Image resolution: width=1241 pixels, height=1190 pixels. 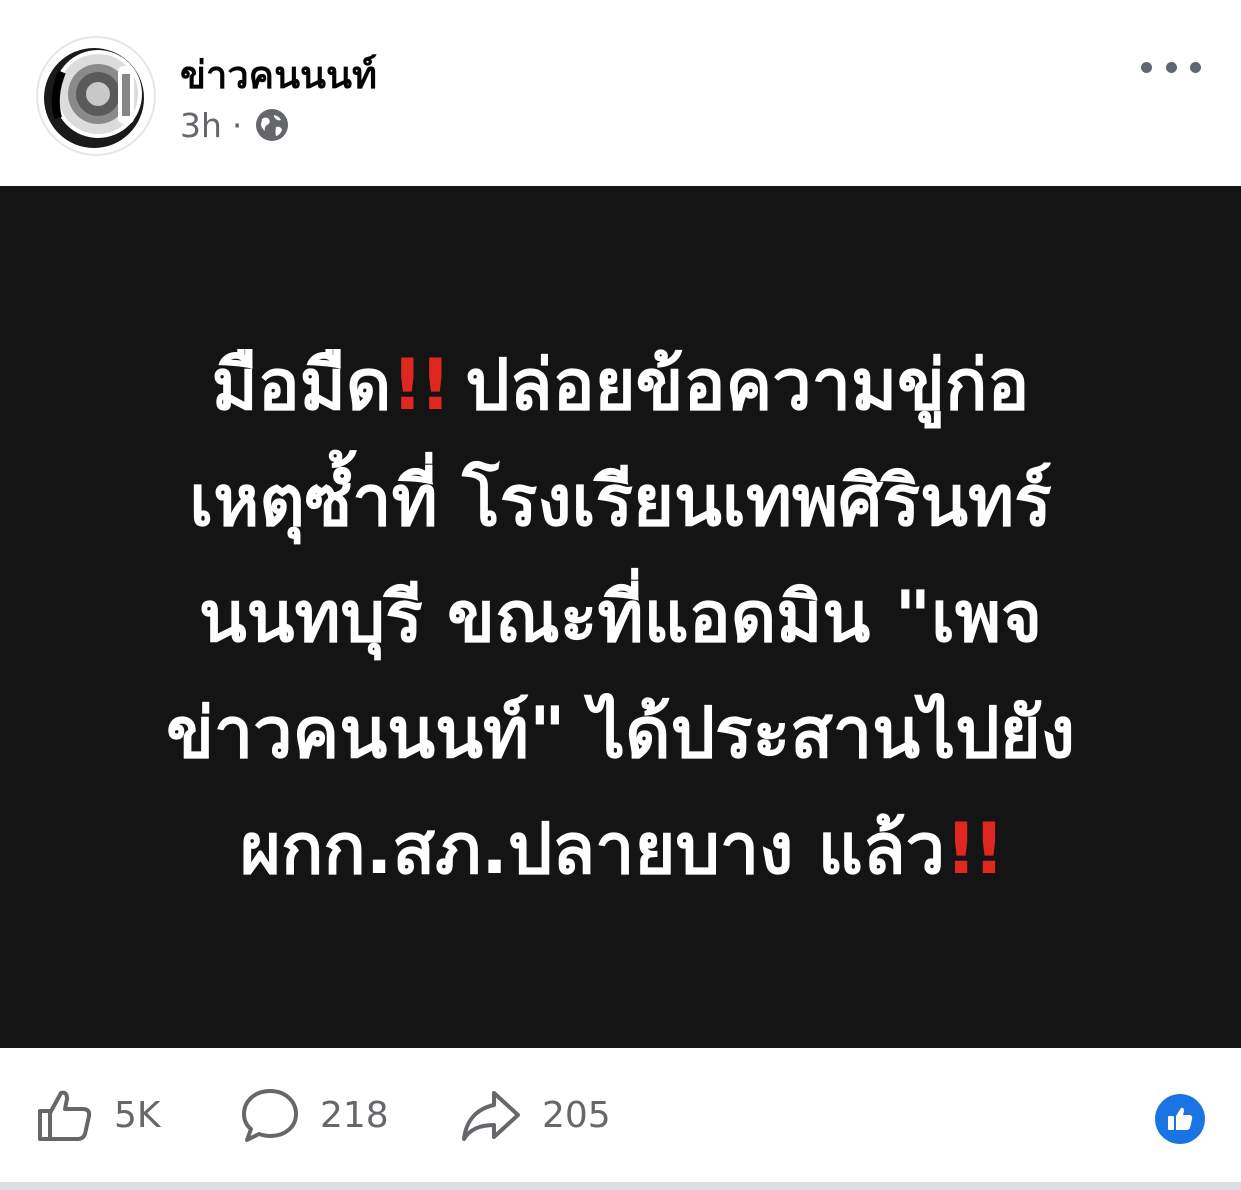 I want to click on tire-logo-icon, so click(x=96, y=96).